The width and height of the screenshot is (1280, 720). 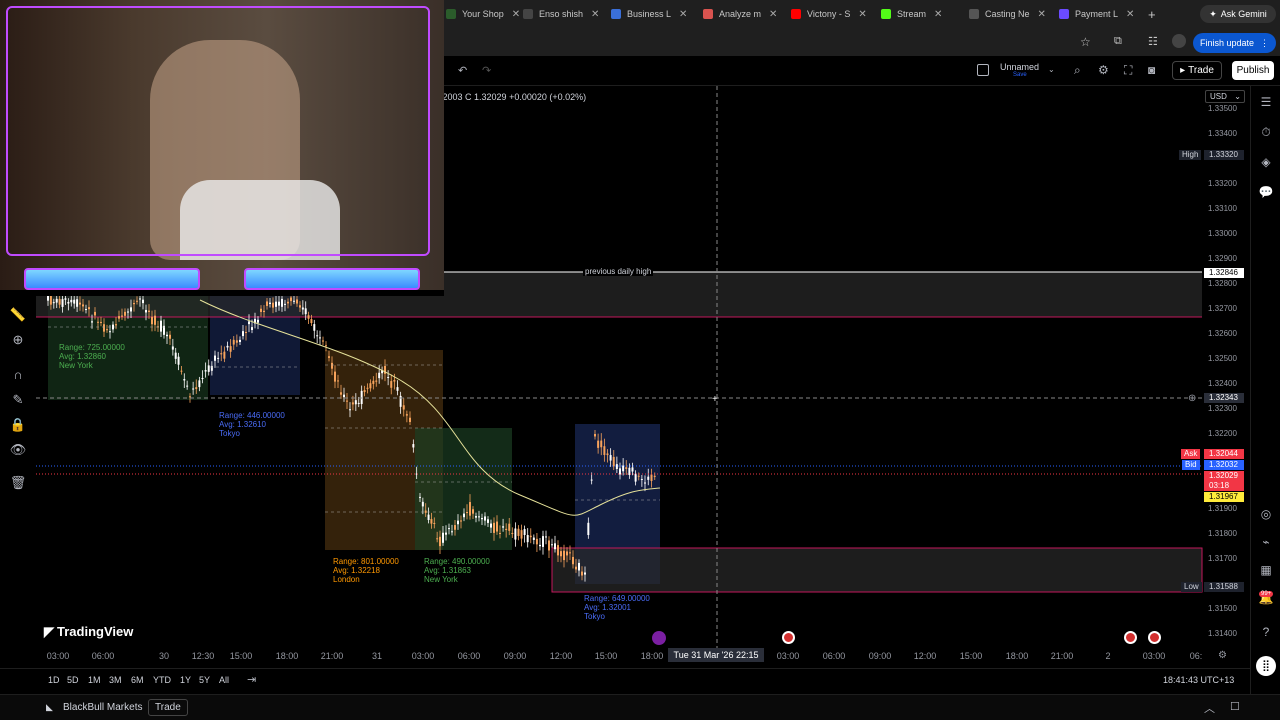 What do you see at coordinates (659, 638) in the screenshot?
I see `event-marker-icon` at bounding box center [659, 638].